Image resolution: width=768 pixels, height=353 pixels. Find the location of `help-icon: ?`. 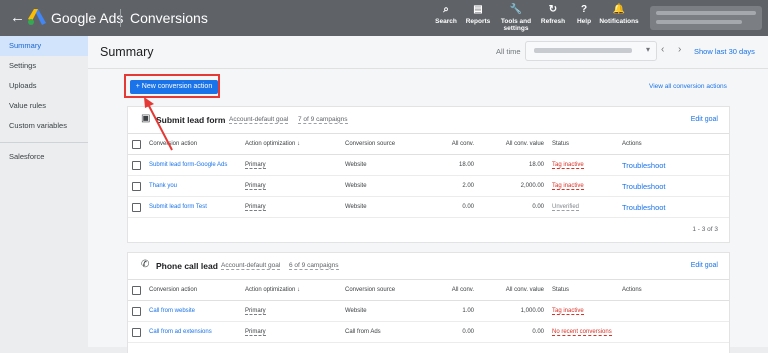

help-icon: ? is located at coordinates (584, 9).